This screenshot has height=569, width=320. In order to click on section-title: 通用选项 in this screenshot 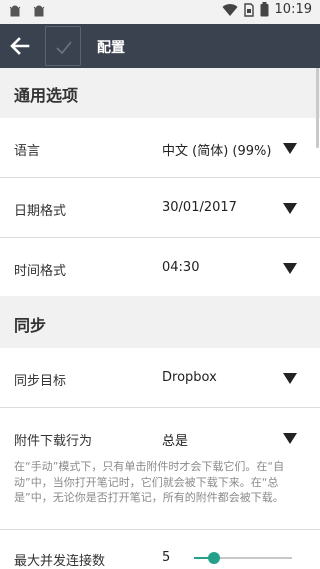, I will do `click(46, 95)`.